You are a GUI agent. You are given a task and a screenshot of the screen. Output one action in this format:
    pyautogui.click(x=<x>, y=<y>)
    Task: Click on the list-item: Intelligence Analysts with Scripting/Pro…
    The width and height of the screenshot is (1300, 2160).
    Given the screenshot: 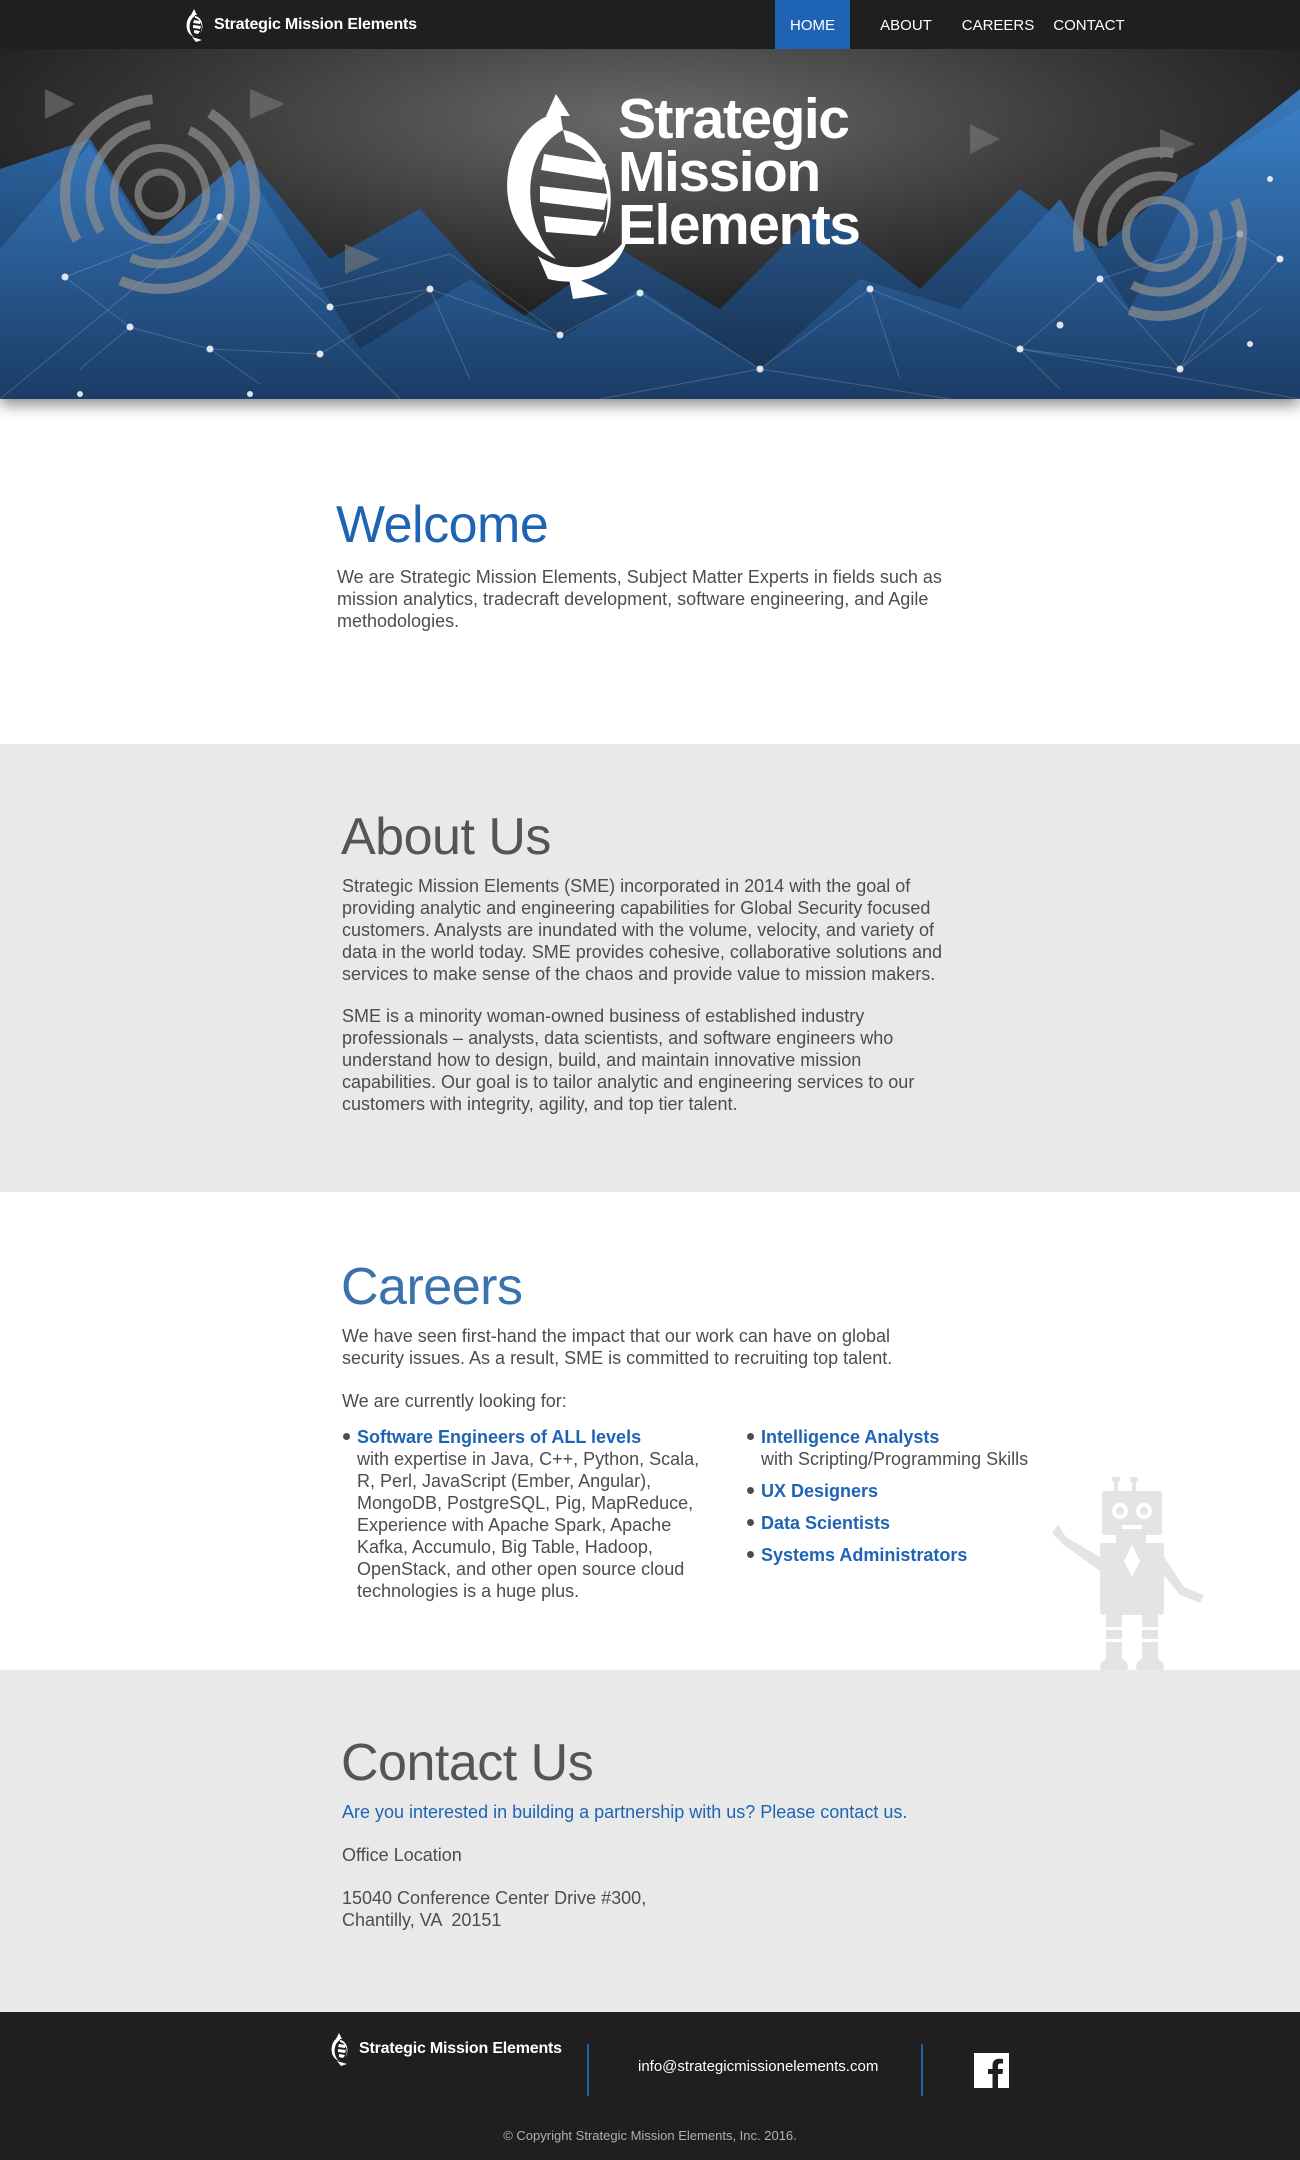 What is the action you would take?
    pyautogui.click(x=916, y=1448)
    